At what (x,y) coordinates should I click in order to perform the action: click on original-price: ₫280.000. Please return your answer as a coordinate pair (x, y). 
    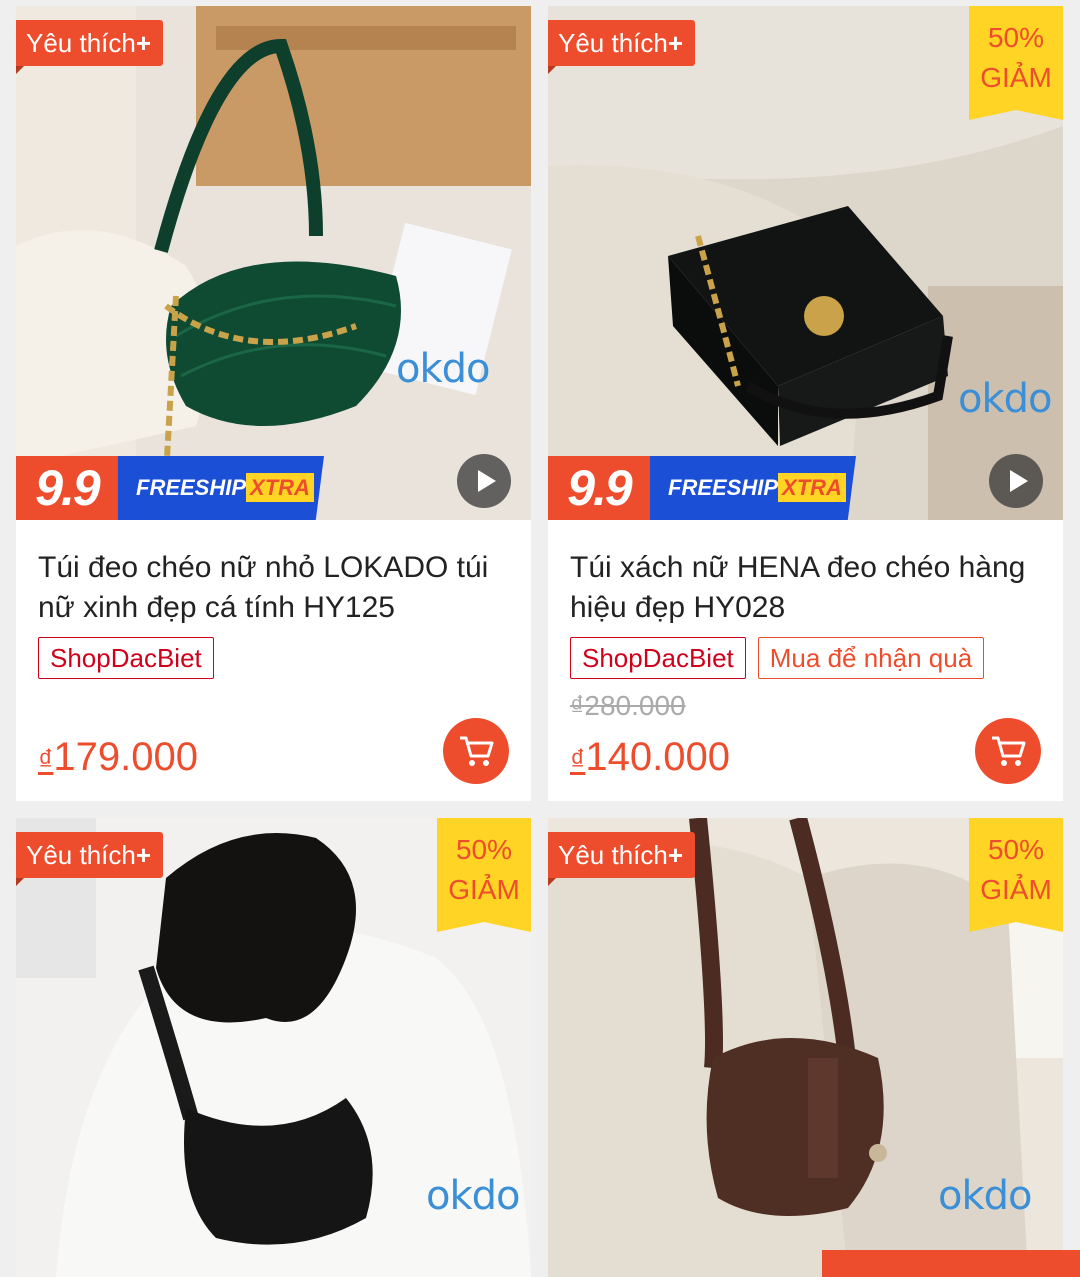
    Looking at the image, I should click on (628, 705).